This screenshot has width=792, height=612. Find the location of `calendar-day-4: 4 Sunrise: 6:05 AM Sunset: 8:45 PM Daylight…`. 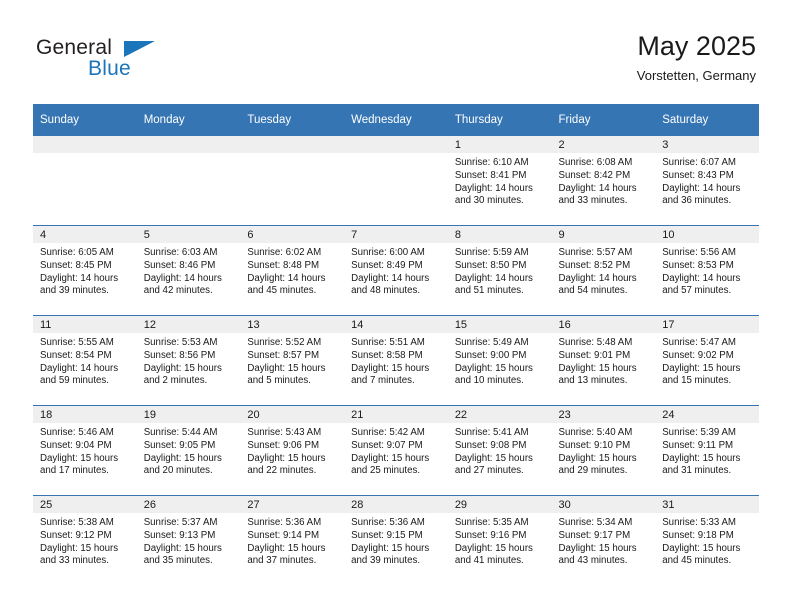

calendar-day-4: 4 Sunrise: 6:05 AM Sunset: 8:45 PM Daylight… is located at coordinates (85, 270).